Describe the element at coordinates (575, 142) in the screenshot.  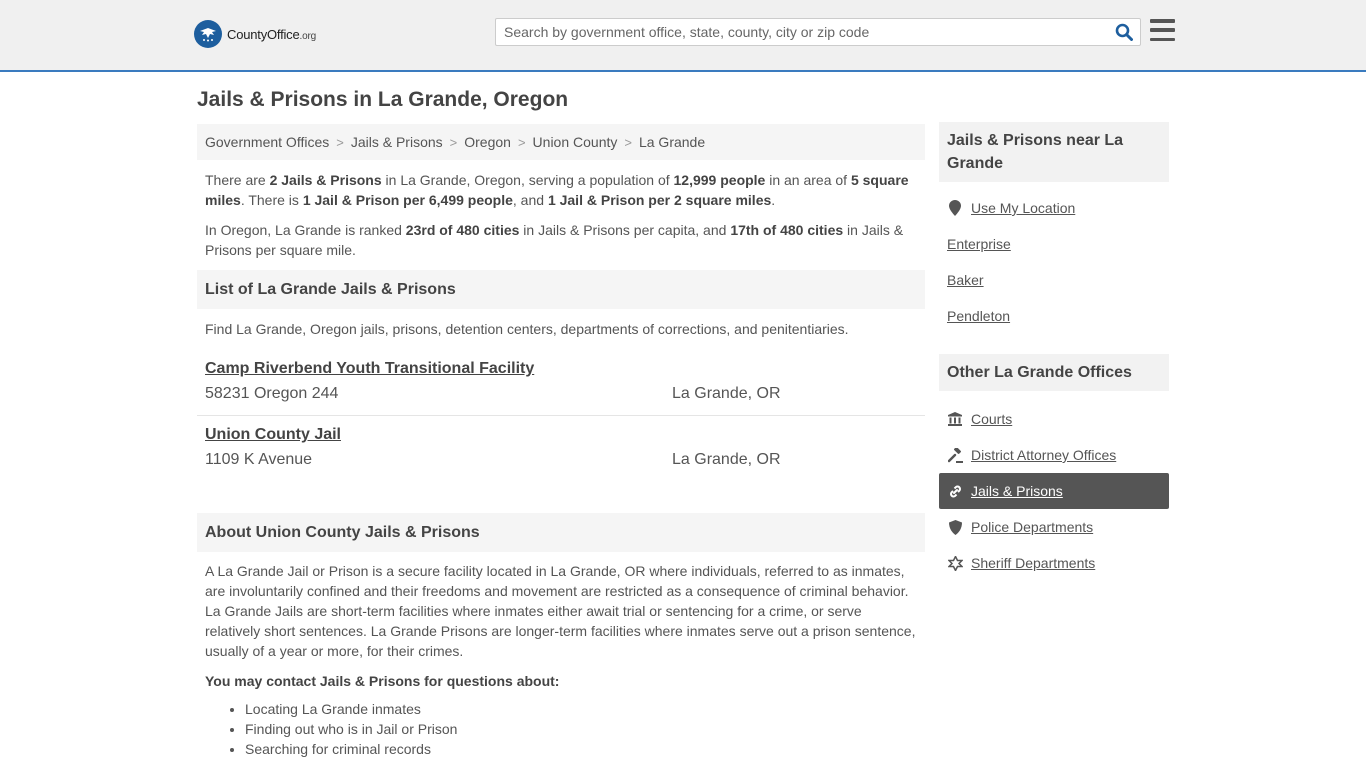
I see `breadcrumb-link: Union County` at that location.